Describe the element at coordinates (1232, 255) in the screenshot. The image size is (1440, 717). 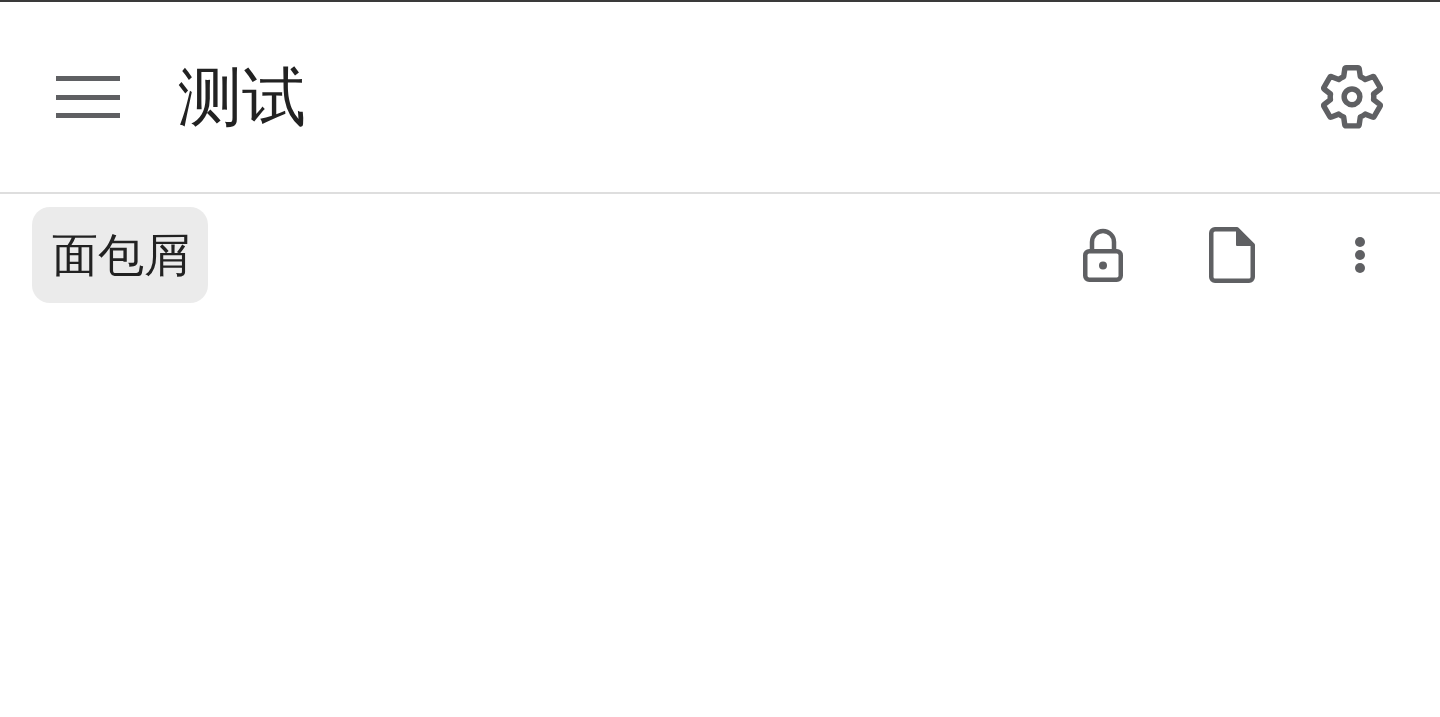
I see `file-icon` at that location.